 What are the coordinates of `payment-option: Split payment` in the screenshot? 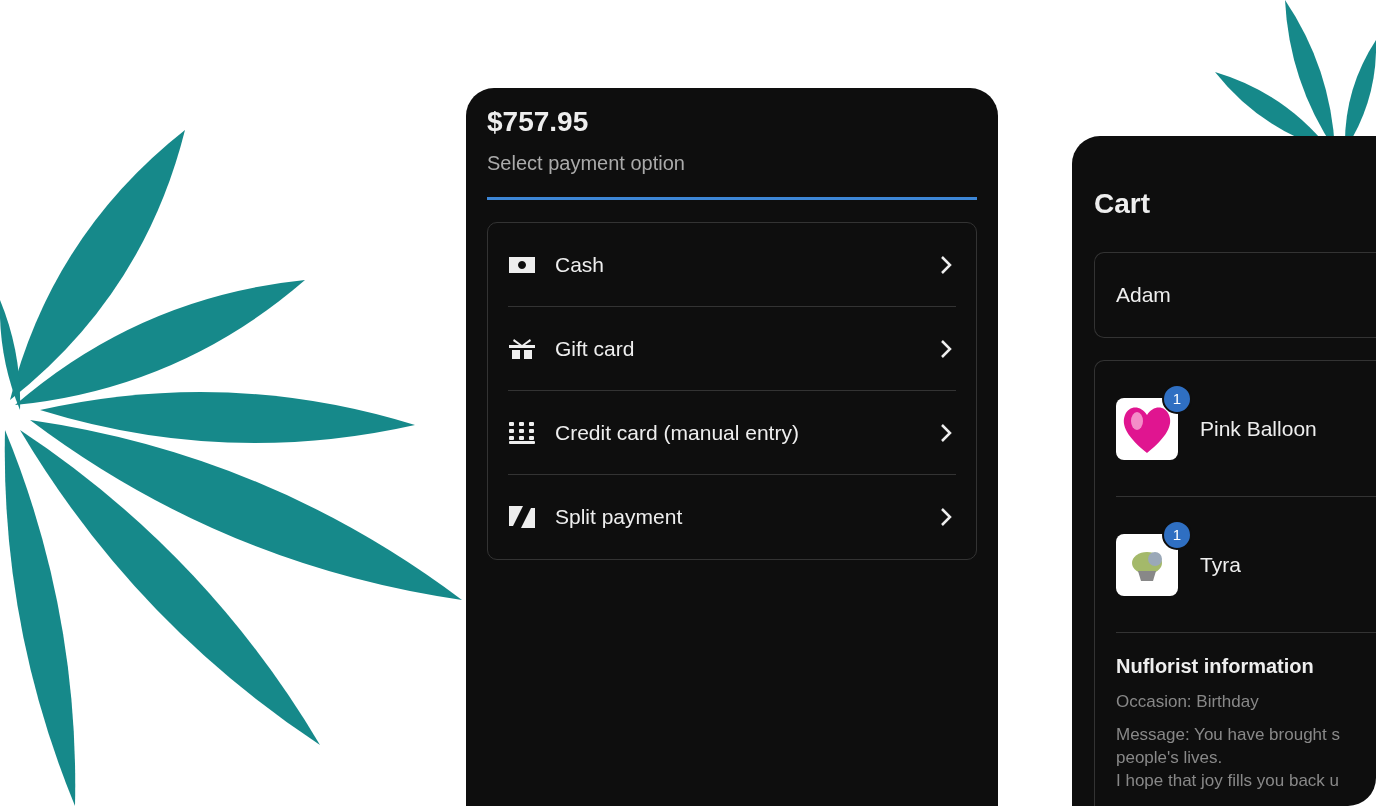 It's located at (732, 517).